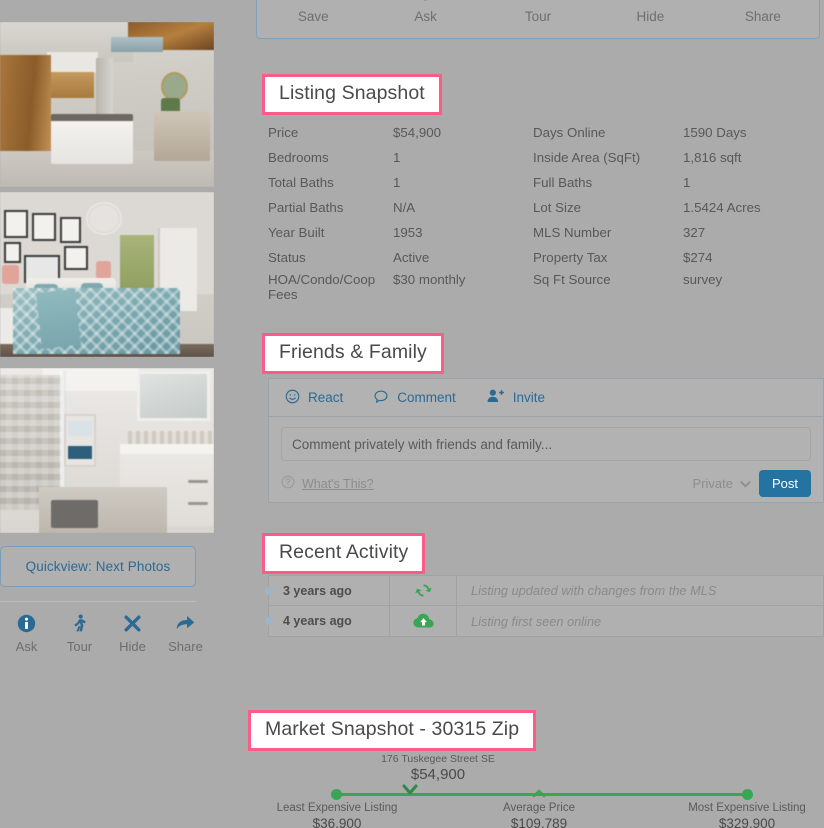 Image resolution: width=824 pixels, height=828 pixels. Describe the element at coordinates (698, 257) in the screenshot. I see `snapshot-value: $274` at that location.